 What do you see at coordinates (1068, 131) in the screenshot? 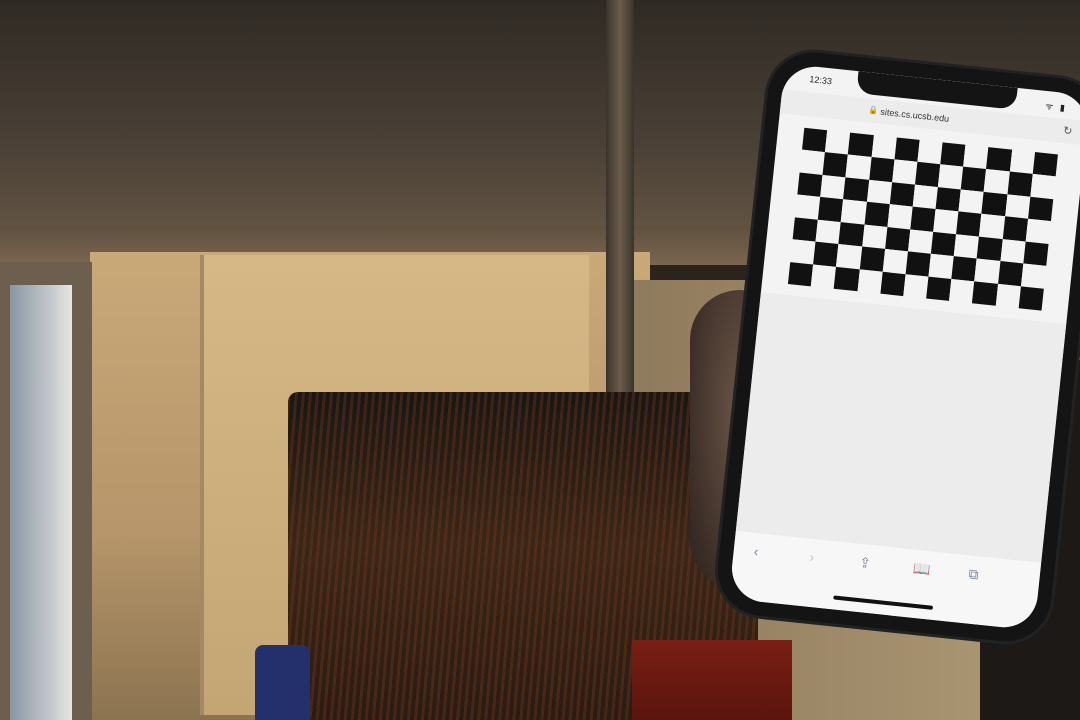
I see `reload-icon: ↻` at bounding box center [1068, 131].